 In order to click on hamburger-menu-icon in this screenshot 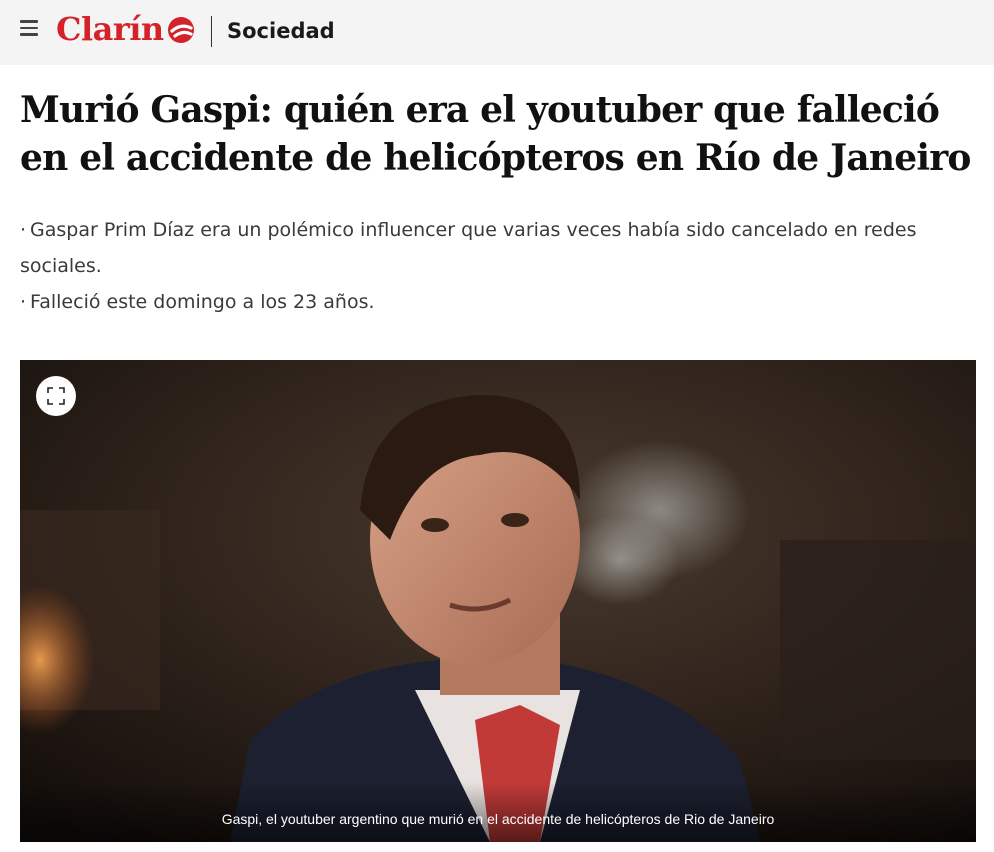, I will do `click(30, 30)`.